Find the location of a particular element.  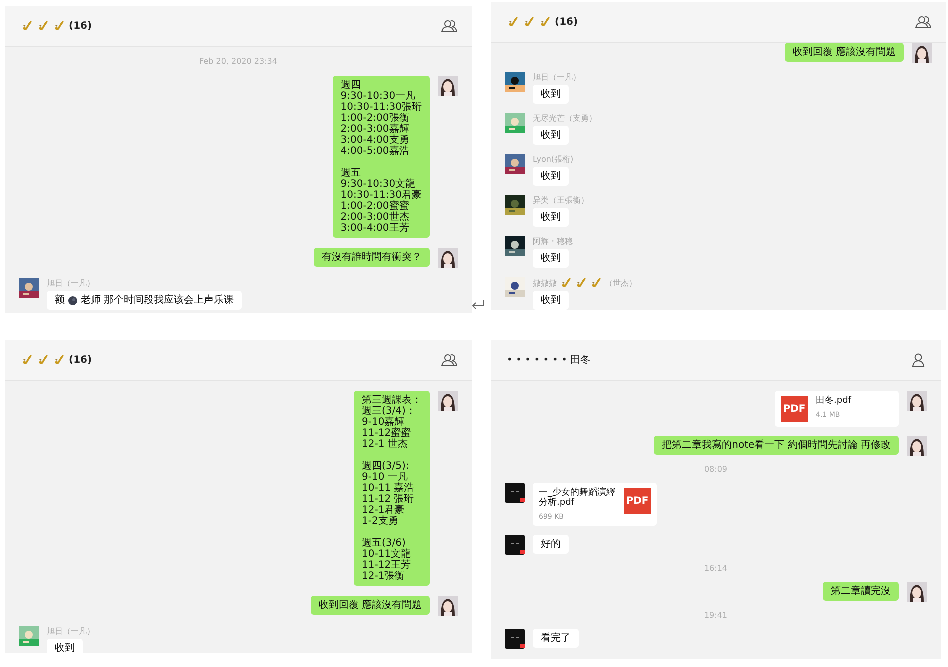

chat-title: • • • • • • • 田冬 is located at coordinates (549, 360).